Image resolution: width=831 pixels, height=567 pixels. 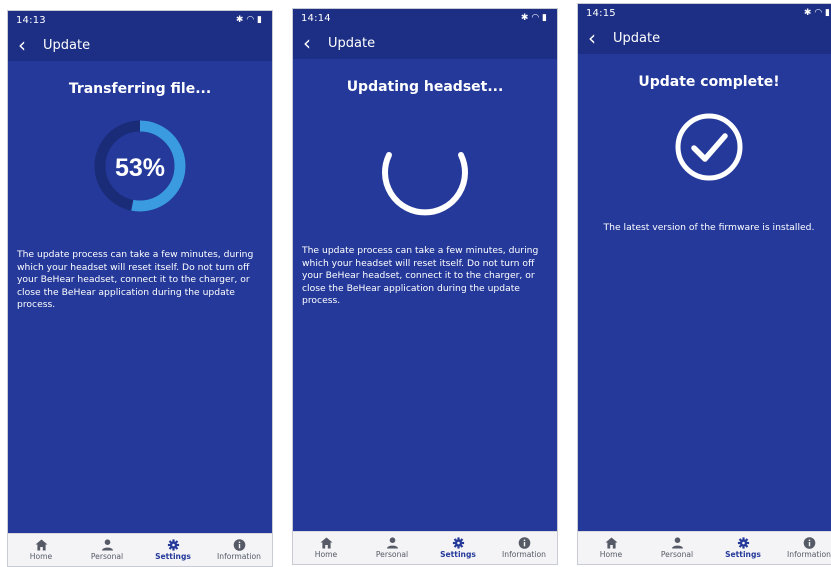 I want to click on status-time: 14:13, so click(x=31, y=20).